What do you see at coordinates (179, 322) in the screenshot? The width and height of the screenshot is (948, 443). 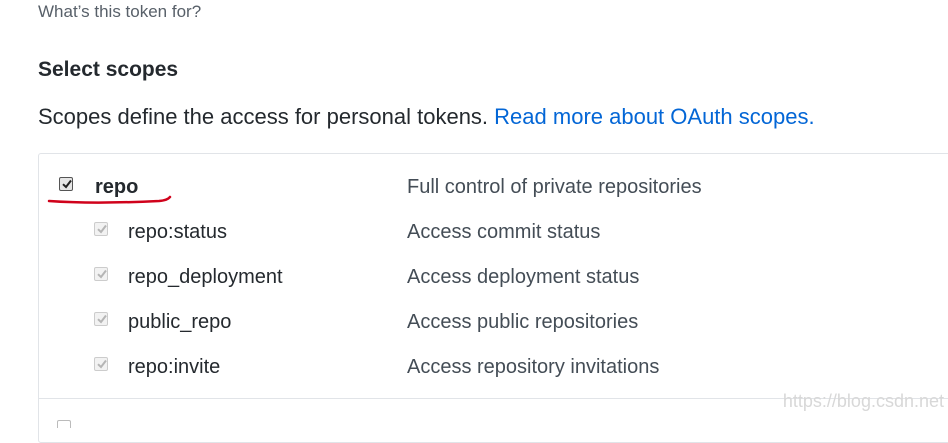 I see `scope-label-public-repo: public_repo` at bounding box center [179, 322].